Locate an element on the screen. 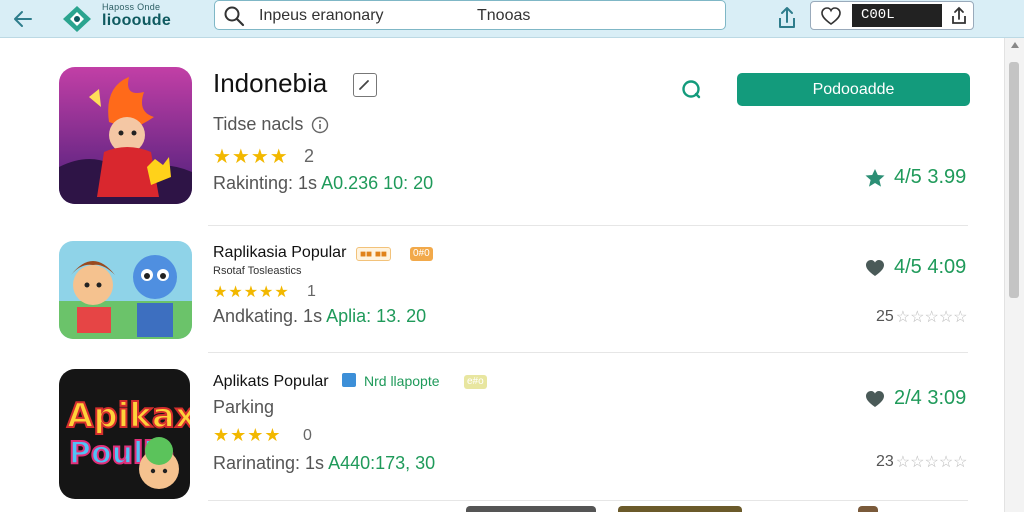  app-price: 4/5 4:09 is located at coordinates (930, 267).